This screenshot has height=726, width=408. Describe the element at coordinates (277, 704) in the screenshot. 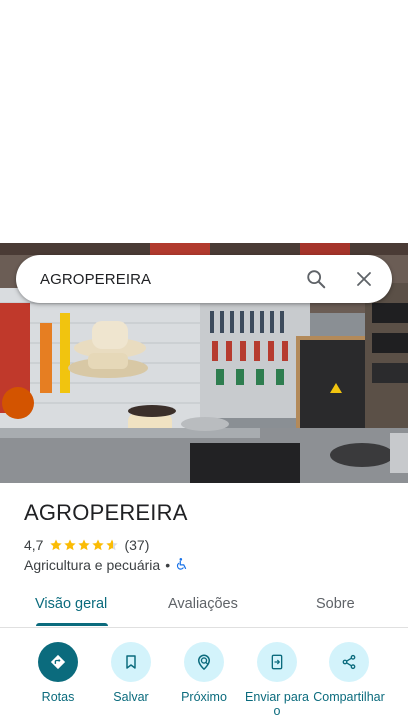

I see `send-to-phone-label: Enviar para o` at that location.